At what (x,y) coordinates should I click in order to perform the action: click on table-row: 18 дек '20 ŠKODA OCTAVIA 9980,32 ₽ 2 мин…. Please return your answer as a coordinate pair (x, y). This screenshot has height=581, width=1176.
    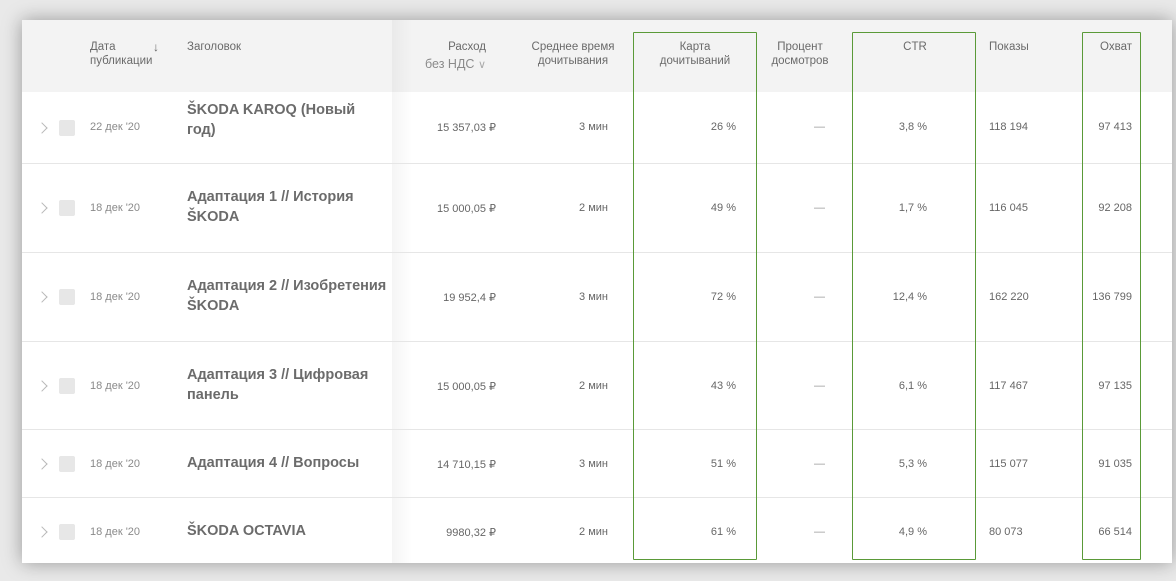
    Looking at the image, I should click on (597, 530).